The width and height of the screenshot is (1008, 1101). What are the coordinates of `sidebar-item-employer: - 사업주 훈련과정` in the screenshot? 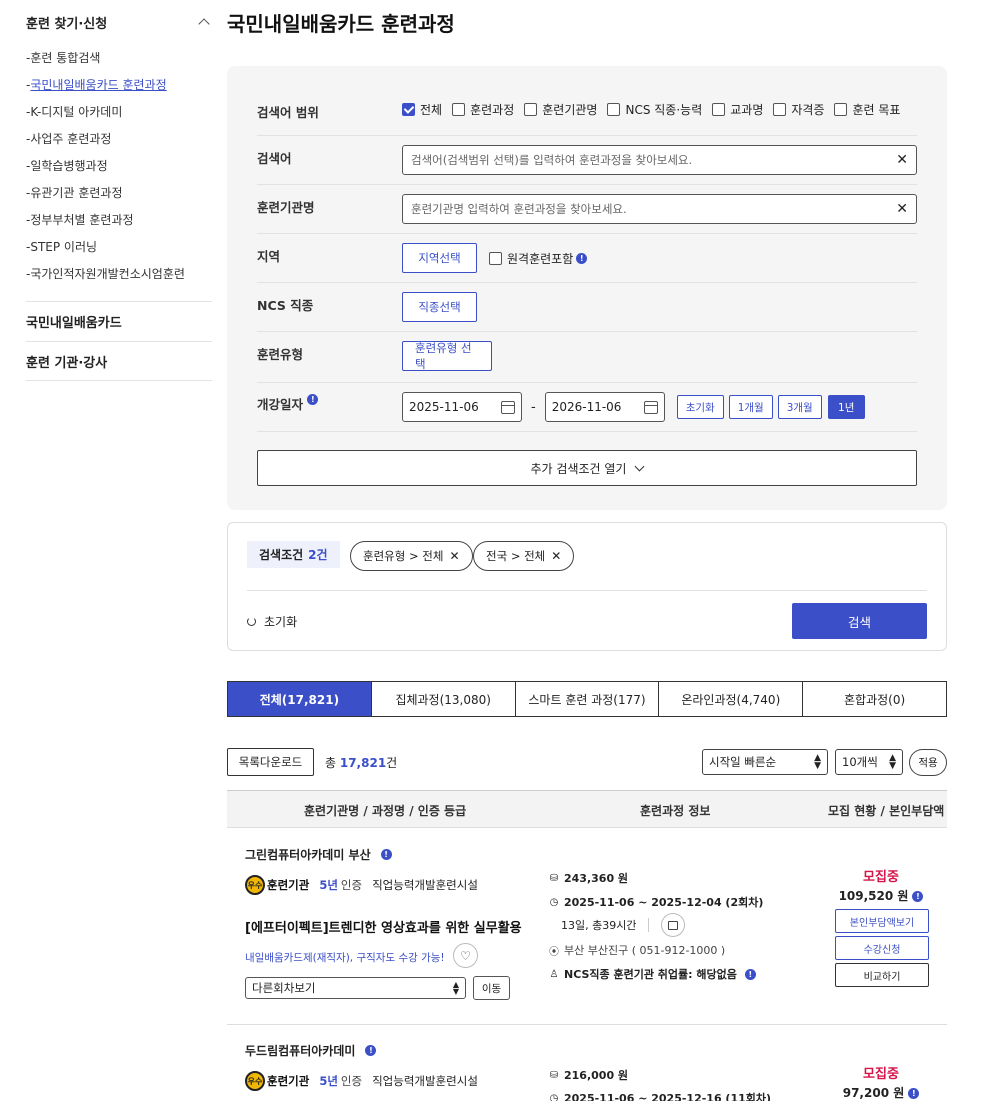 It's located at (119, 138).